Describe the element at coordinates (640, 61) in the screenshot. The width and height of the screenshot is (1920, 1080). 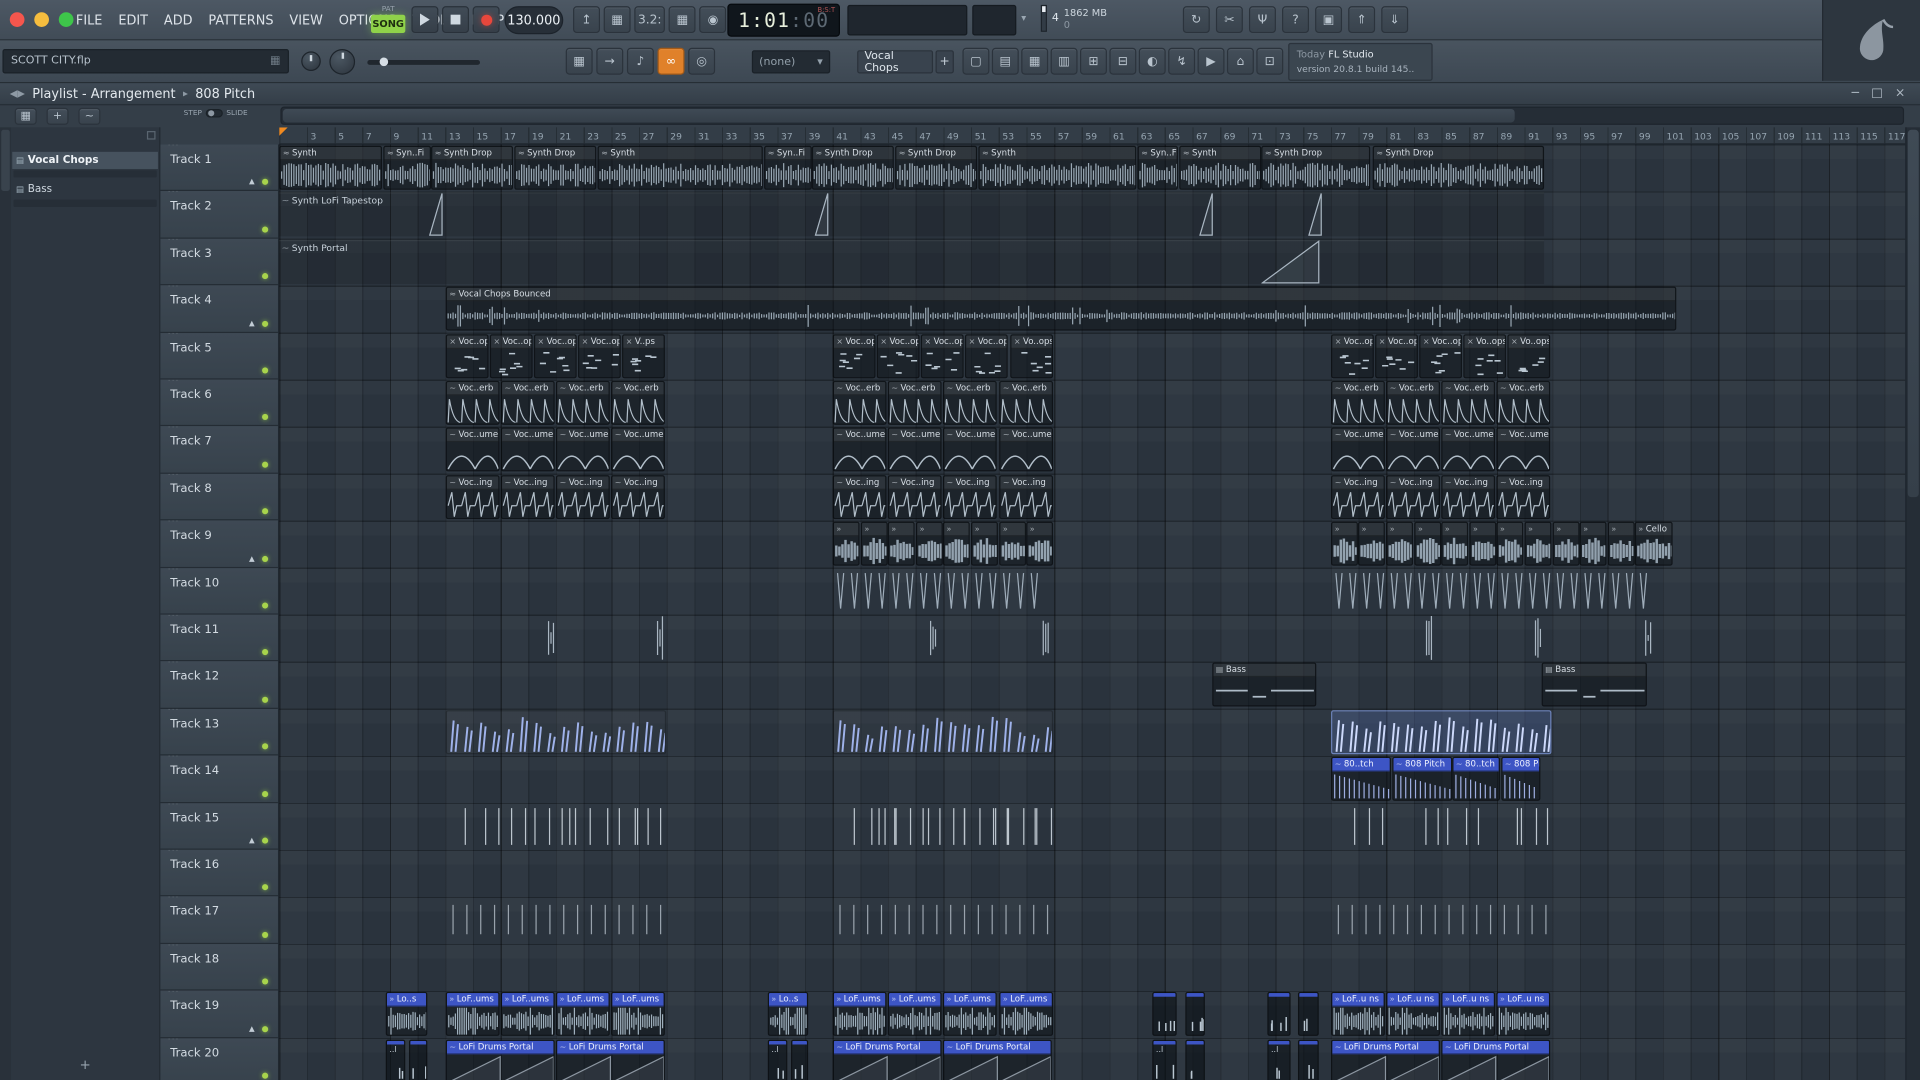
I see `note-icon: ♪` at that location.